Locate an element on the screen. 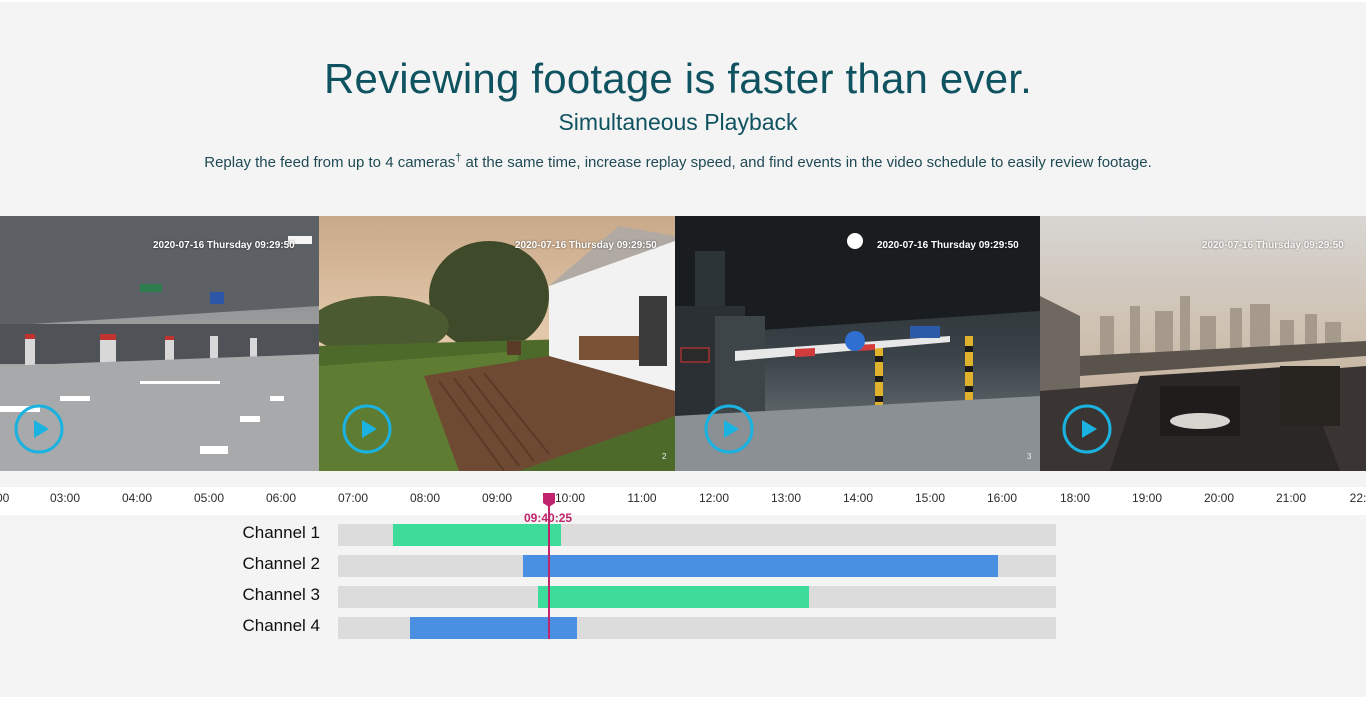  timeline-tick: 08:00 is located at coordinates (425, 498).